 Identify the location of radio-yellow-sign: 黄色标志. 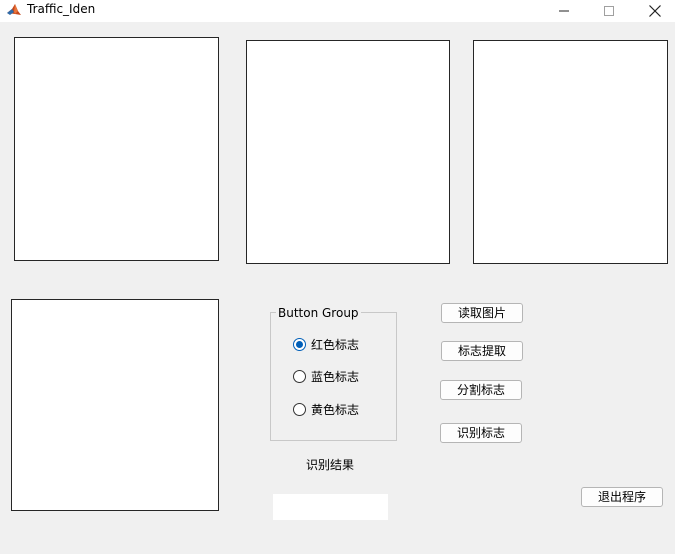
(326, 409).